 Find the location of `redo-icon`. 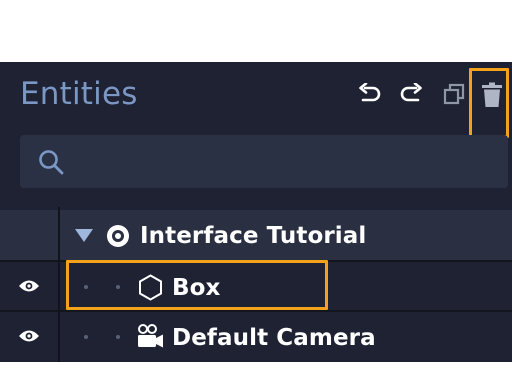

redo-icon is located at coordinates (411, 92).